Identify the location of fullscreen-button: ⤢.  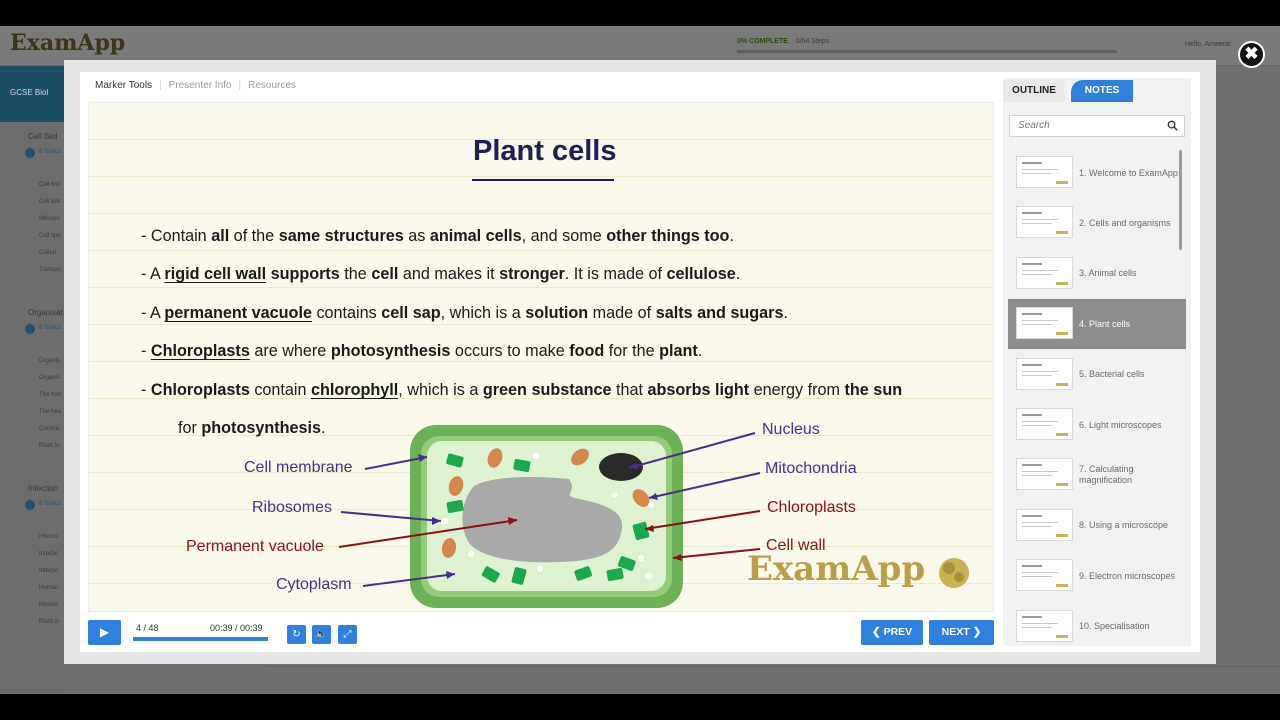
(347, 634).